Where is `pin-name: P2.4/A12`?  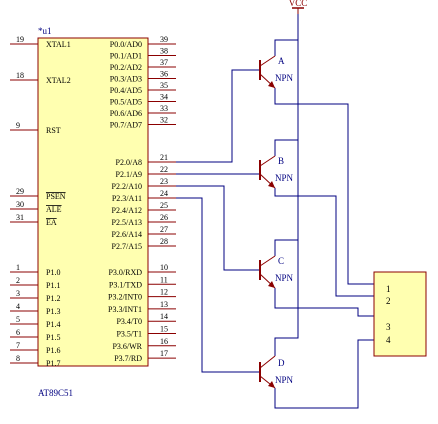
pin-name: P2.4/A12 is located at coordinates (127, 210).